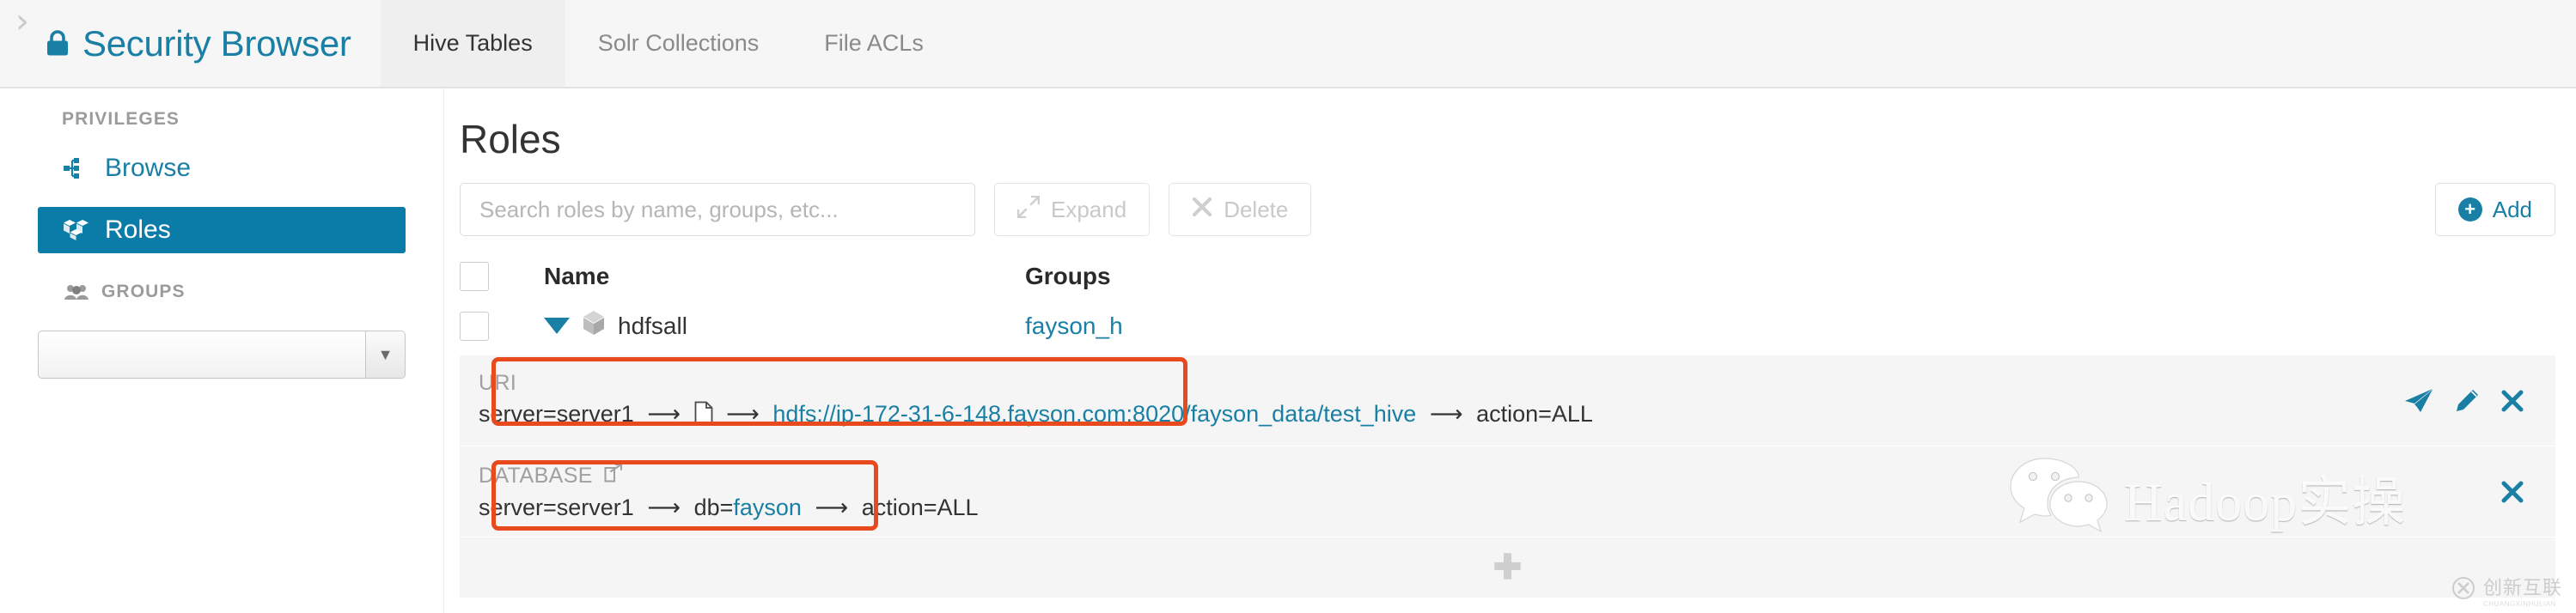 The width and height of the screenshot is (2576, 613). I want to click on paper-plane-icon, so click(2418, 401).